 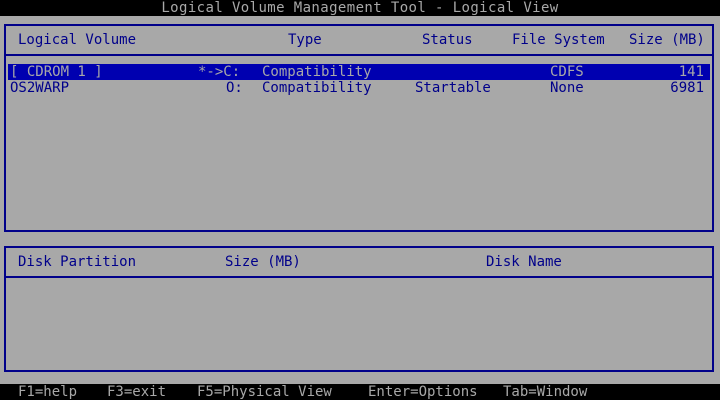 I want to click on volume-size: 141, so click(x=691, y=72).